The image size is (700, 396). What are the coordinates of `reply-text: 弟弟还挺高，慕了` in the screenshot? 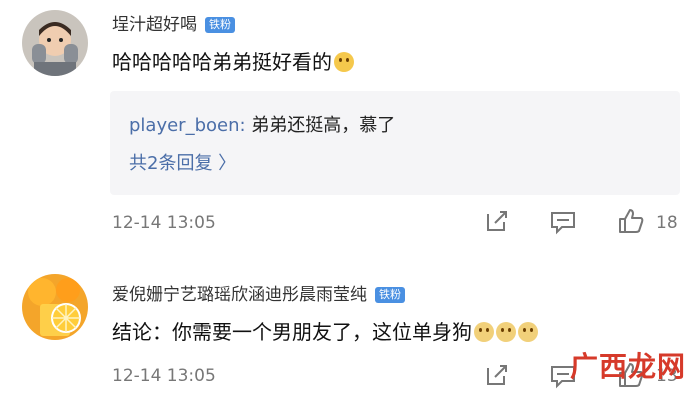 It's located at (320, 125).